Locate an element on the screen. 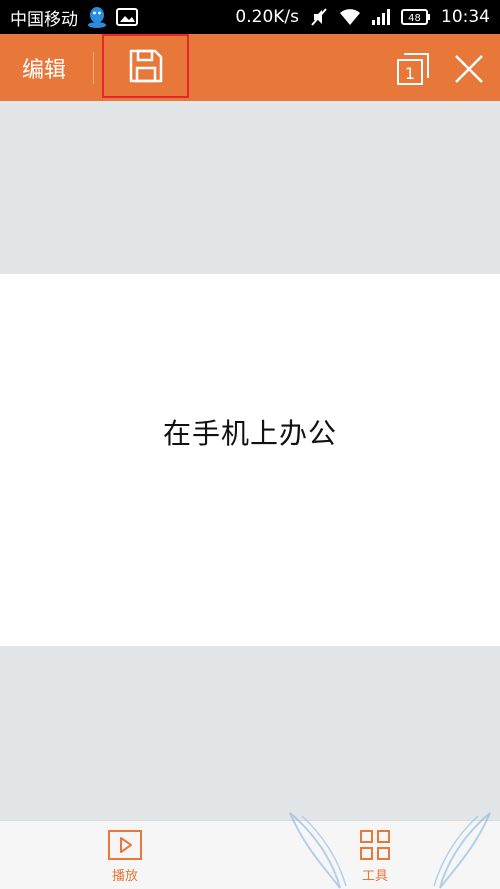  image-icon is located at coordinates (127, 17).